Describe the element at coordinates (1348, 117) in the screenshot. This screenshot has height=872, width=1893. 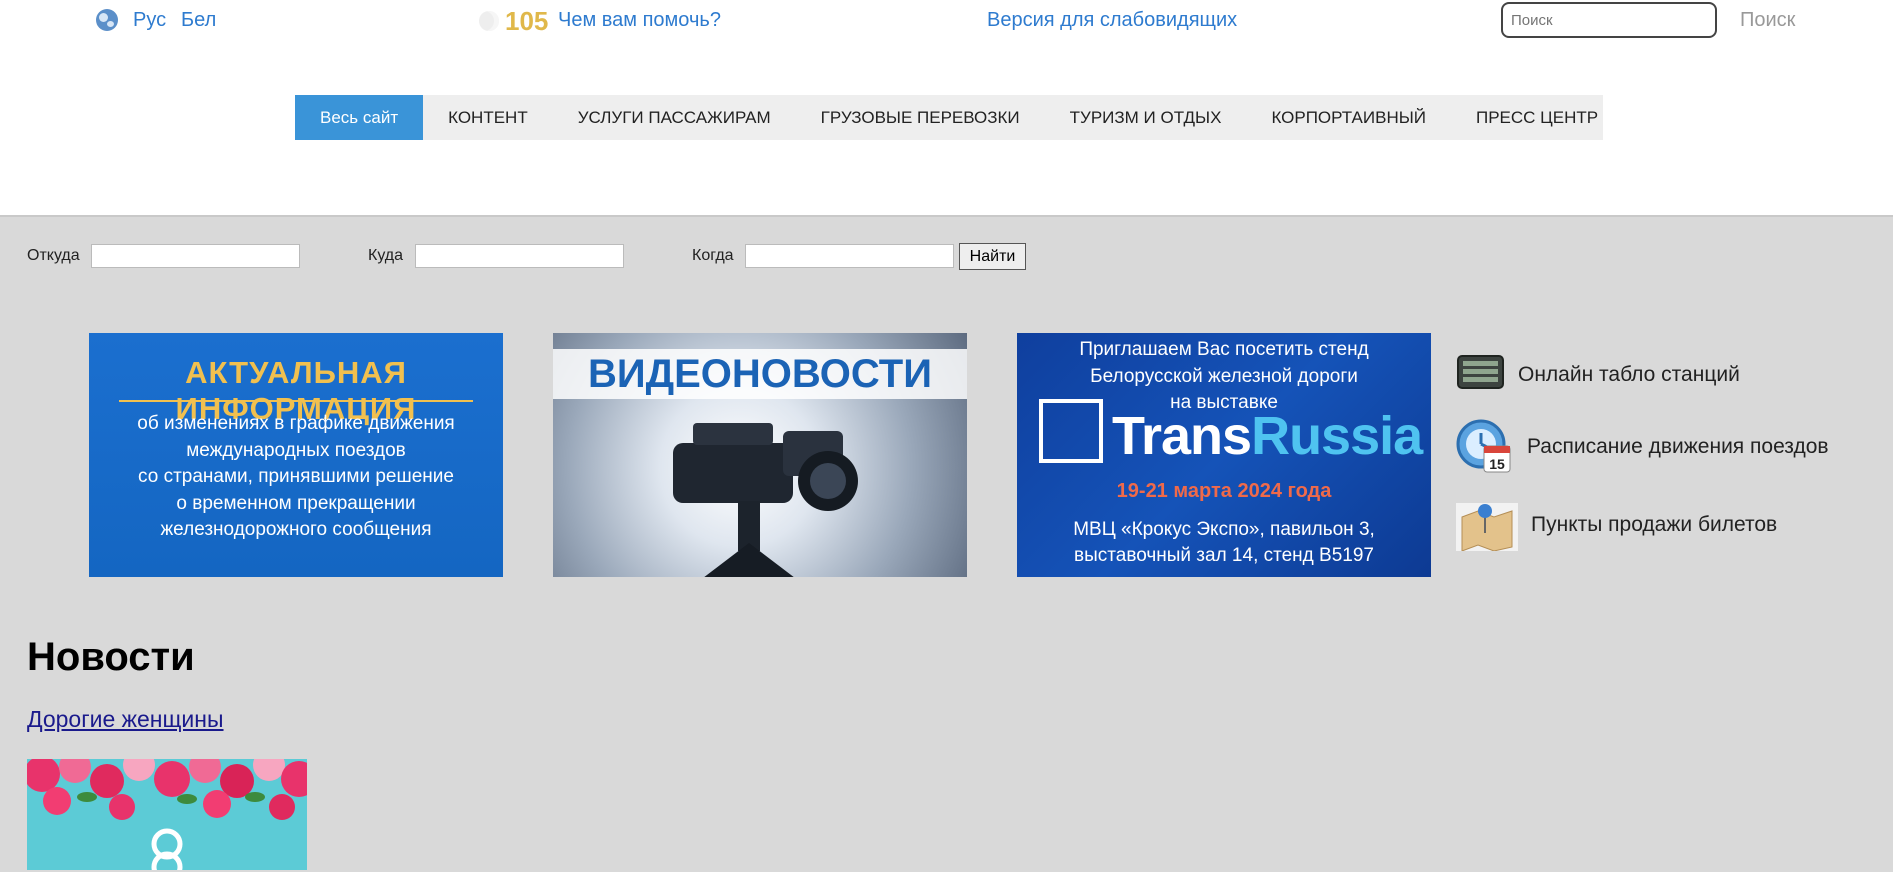
I see `nav-item-corporate: КОРПОРТАИВНЫЙ` at that location.